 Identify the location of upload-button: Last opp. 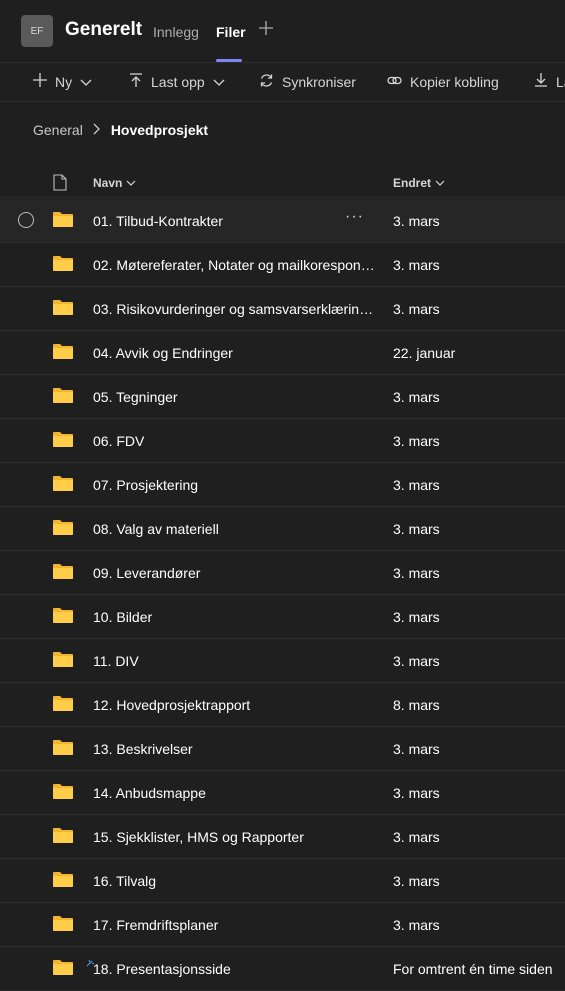
(181, 81).